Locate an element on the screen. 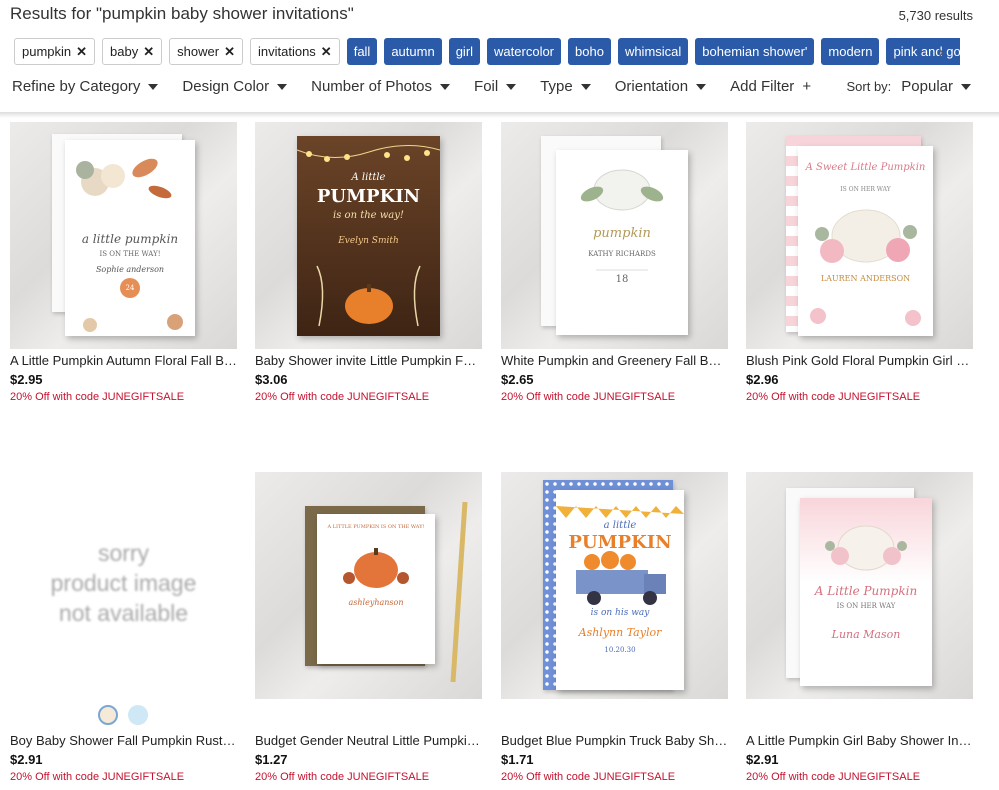  swatch-light-blue is located at coordinates (138, 715).